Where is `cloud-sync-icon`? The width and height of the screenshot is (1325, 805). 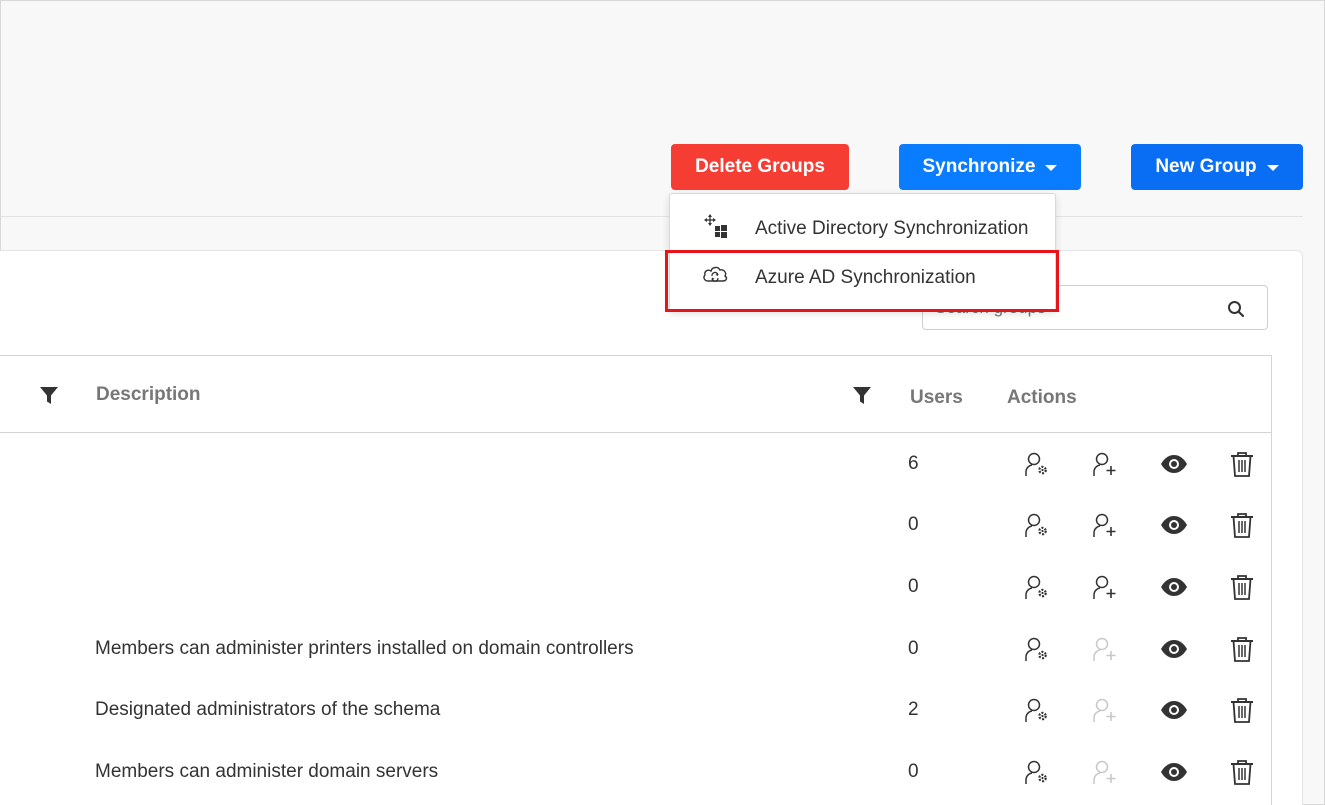 cloud-sync-icon is located at coordinates (715, 278).